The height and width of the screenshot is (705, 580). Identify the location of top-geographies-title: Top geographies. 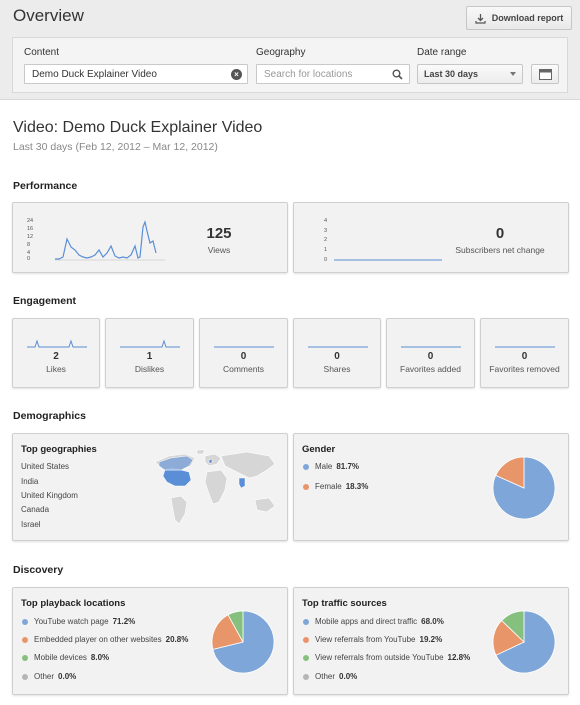
(59, 449).